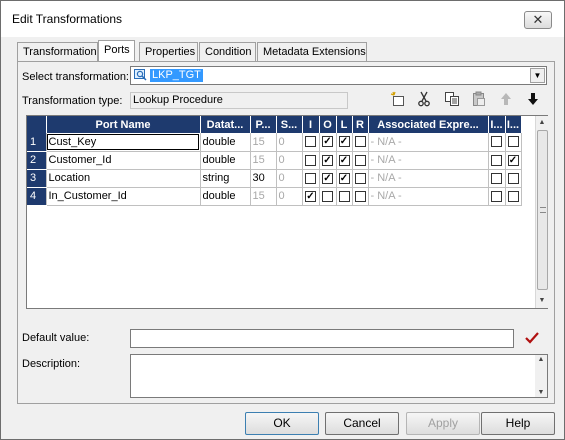 This screenshot has width=565, height=440. I want to click on description-field: ▲ ▼, so click(339, 376).